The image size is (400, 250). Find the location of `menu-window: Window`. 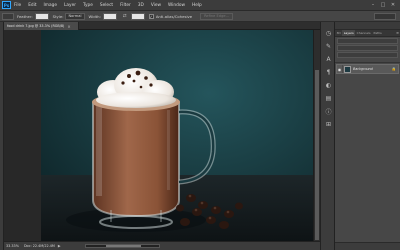

menu-window: Window is located at coordinates (176, 5).